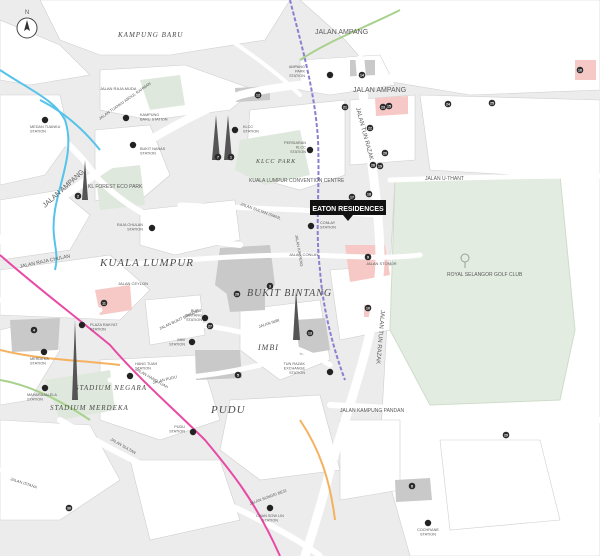  I want to click on location-pin-17: 17, so click(352, 197).